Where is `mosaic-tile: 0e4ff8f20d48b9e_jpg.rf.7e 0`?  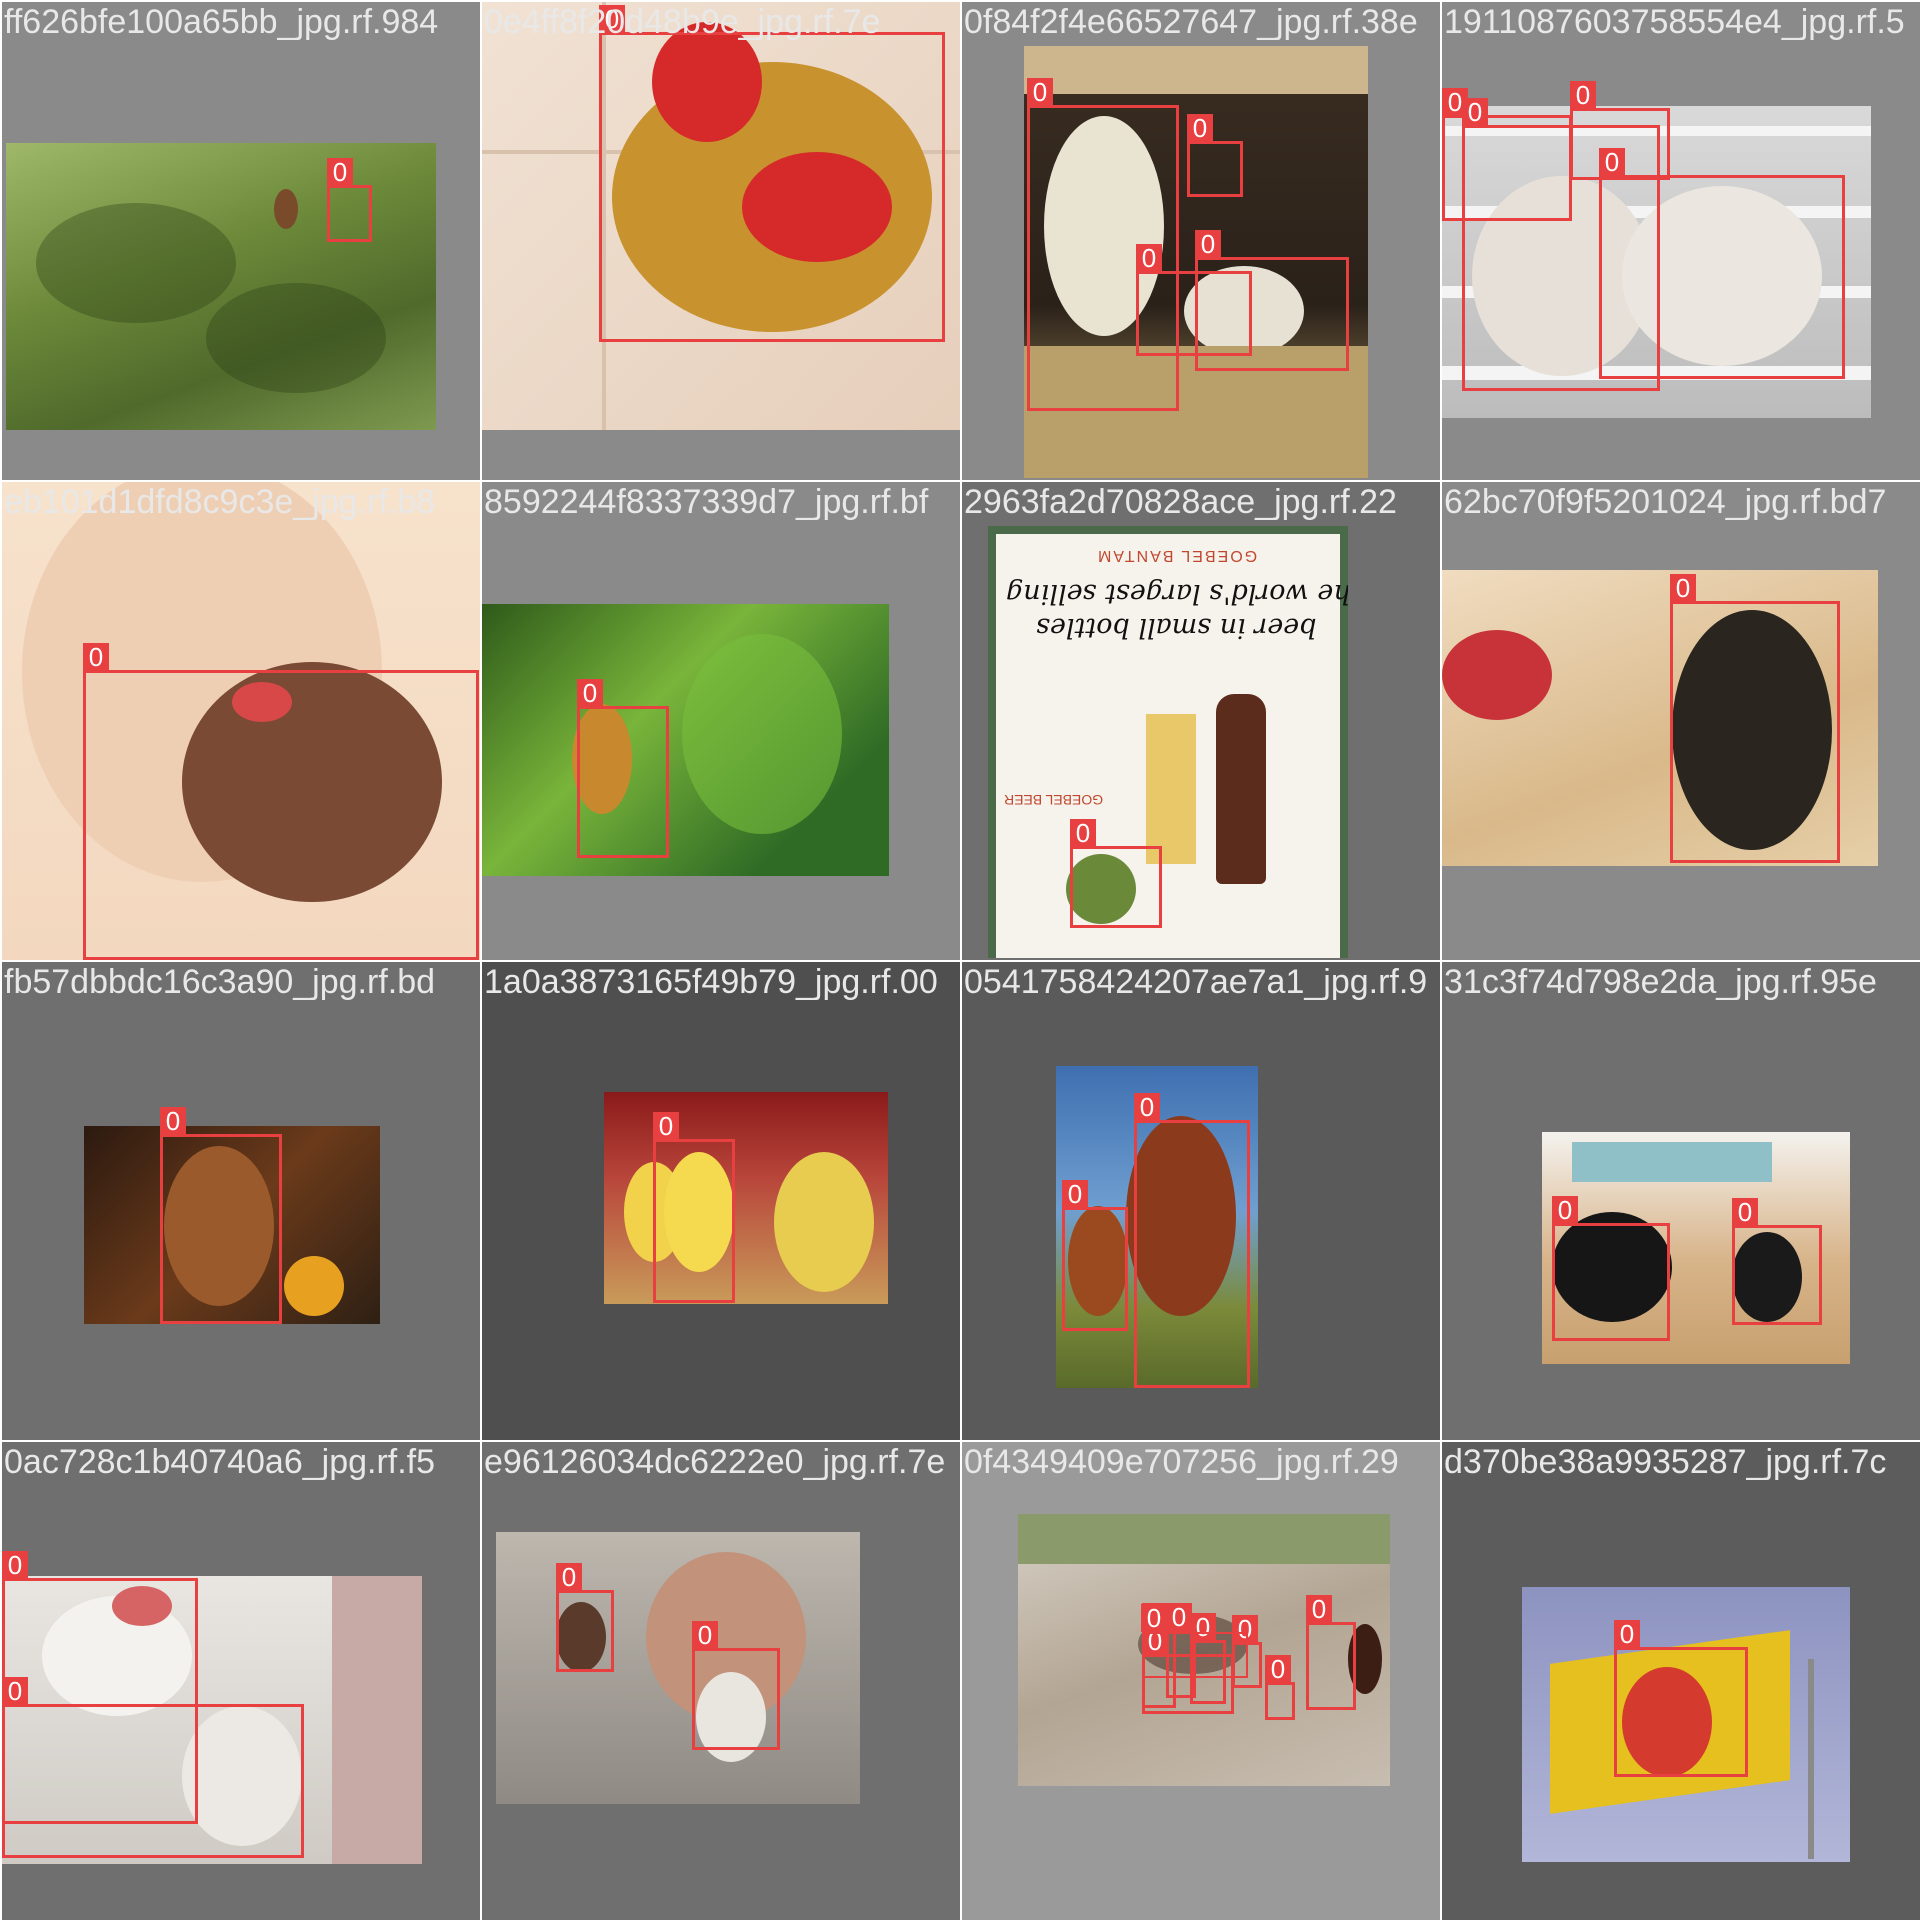 mosaic-tile: 0e4ff8f20d48b9e_jpg.rf.7e 0 is located at coordinates (721, 241).